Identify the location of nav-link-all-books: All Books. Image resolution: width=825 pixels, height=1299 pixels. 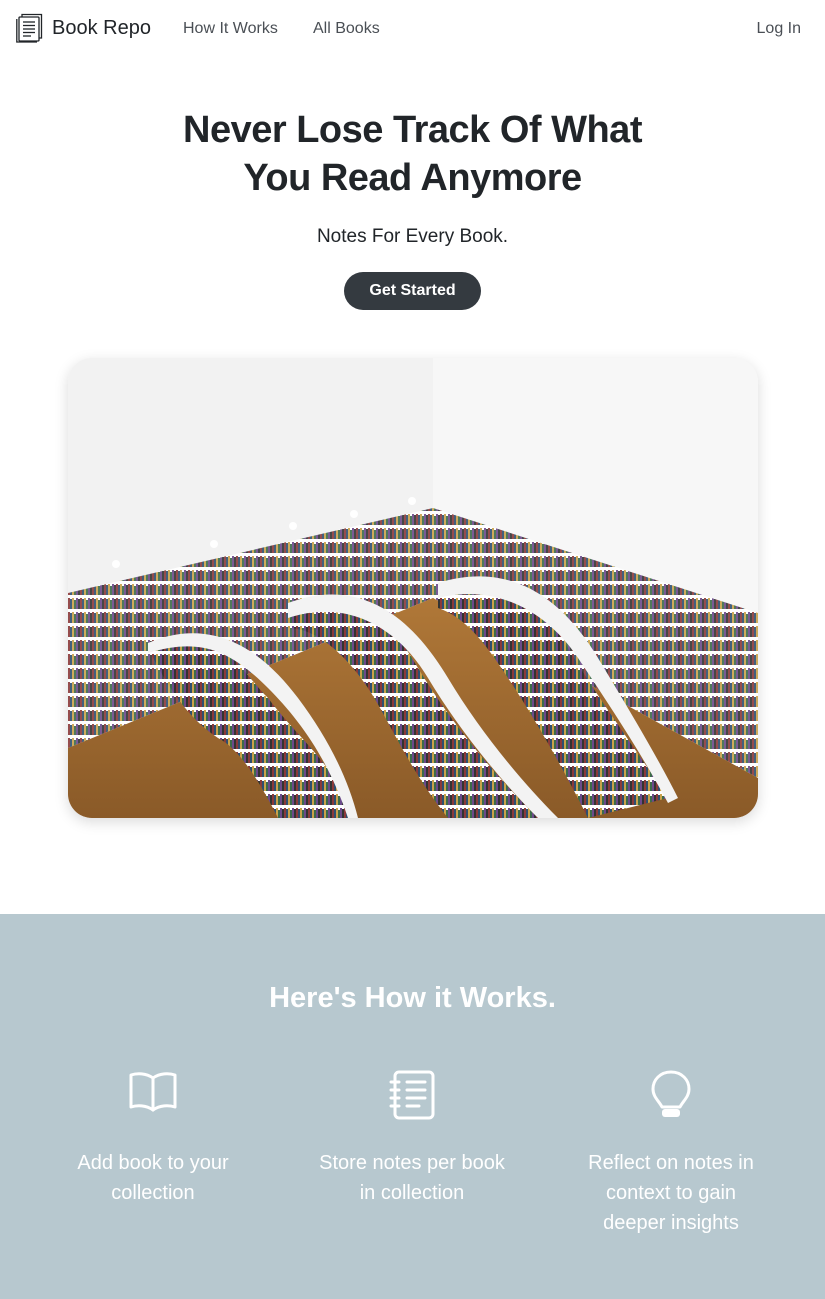
(346, 28).